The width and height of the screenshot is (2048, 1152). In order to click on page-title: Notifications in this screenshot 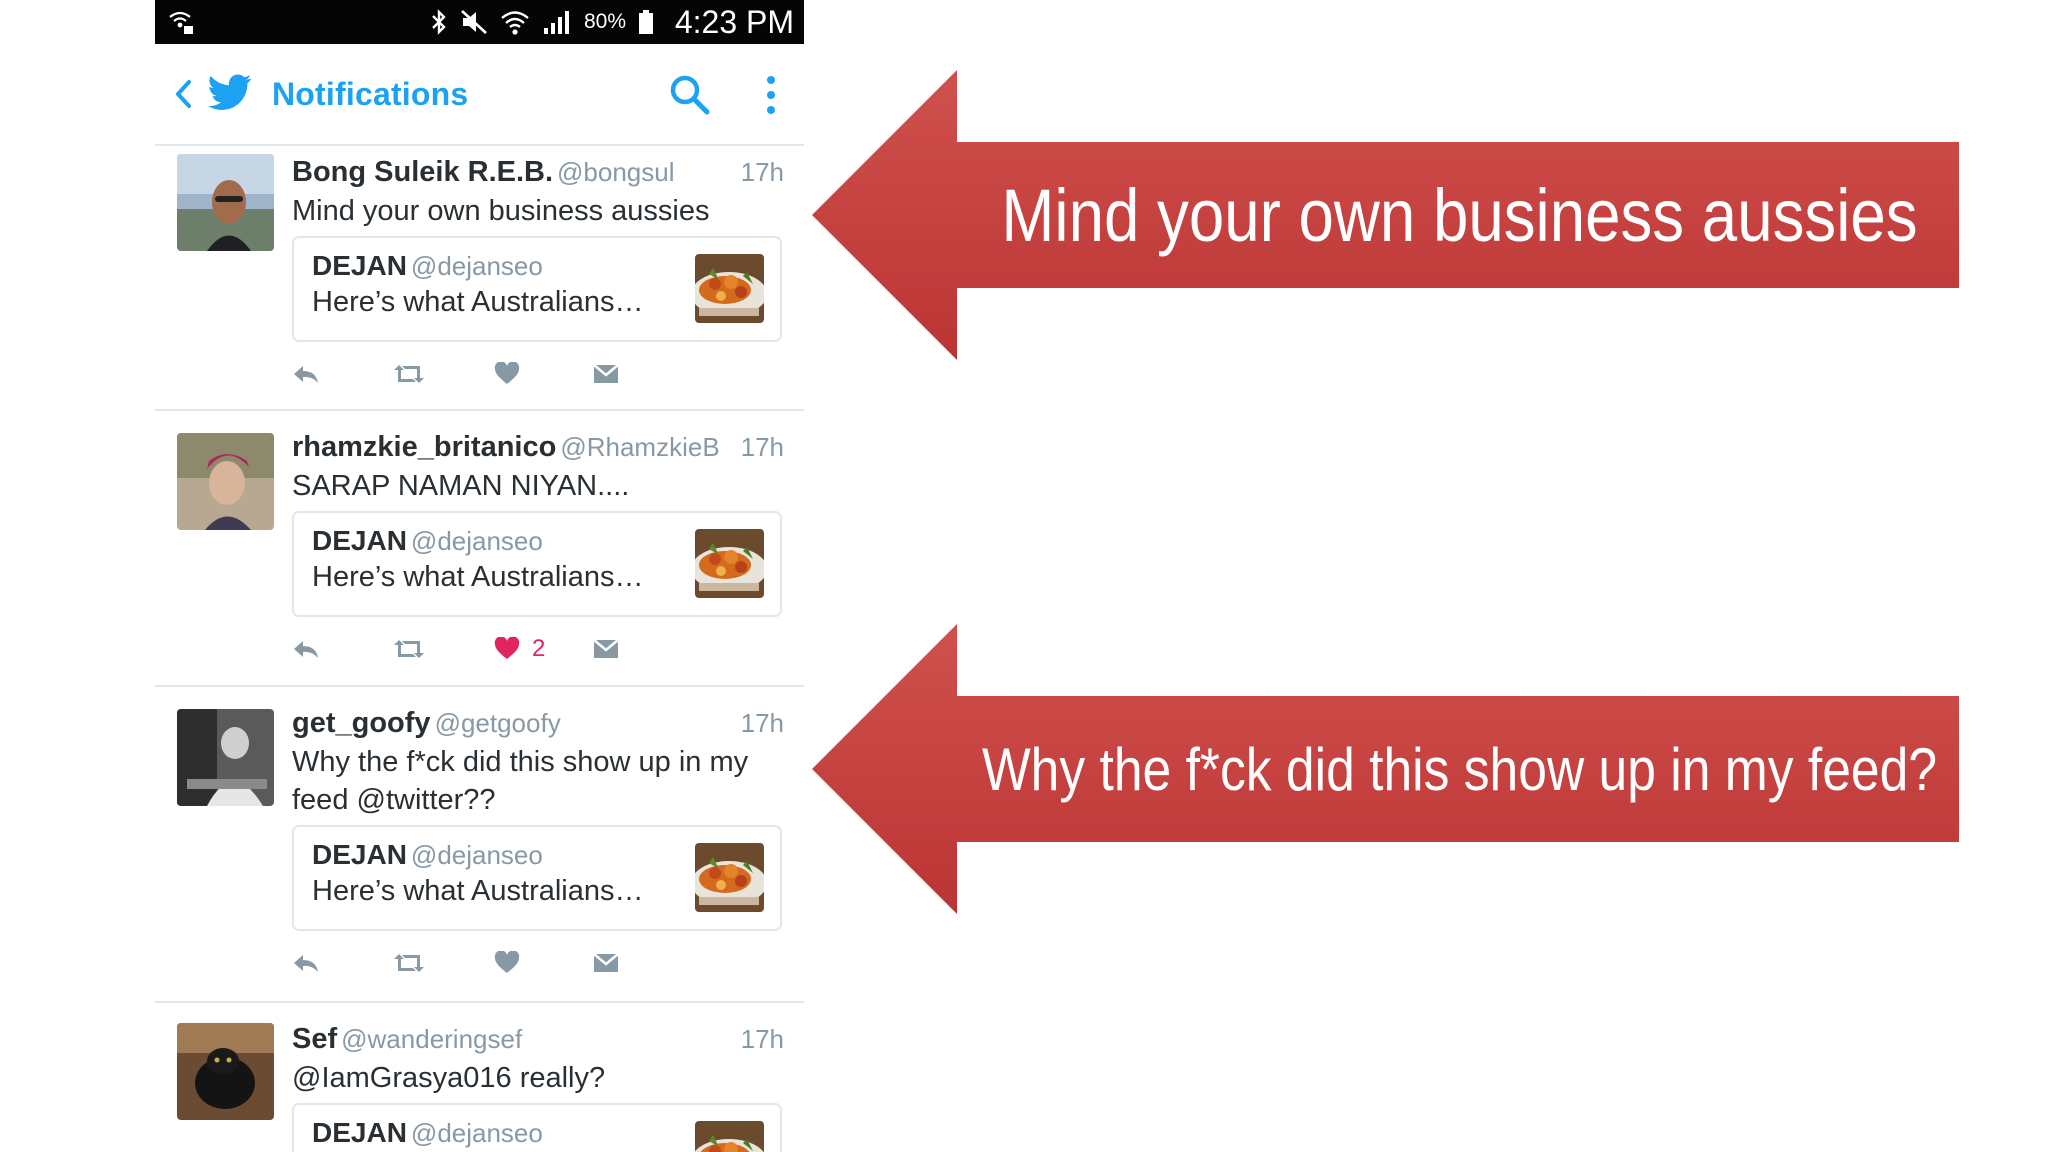, I will do `click(370, 94)`.